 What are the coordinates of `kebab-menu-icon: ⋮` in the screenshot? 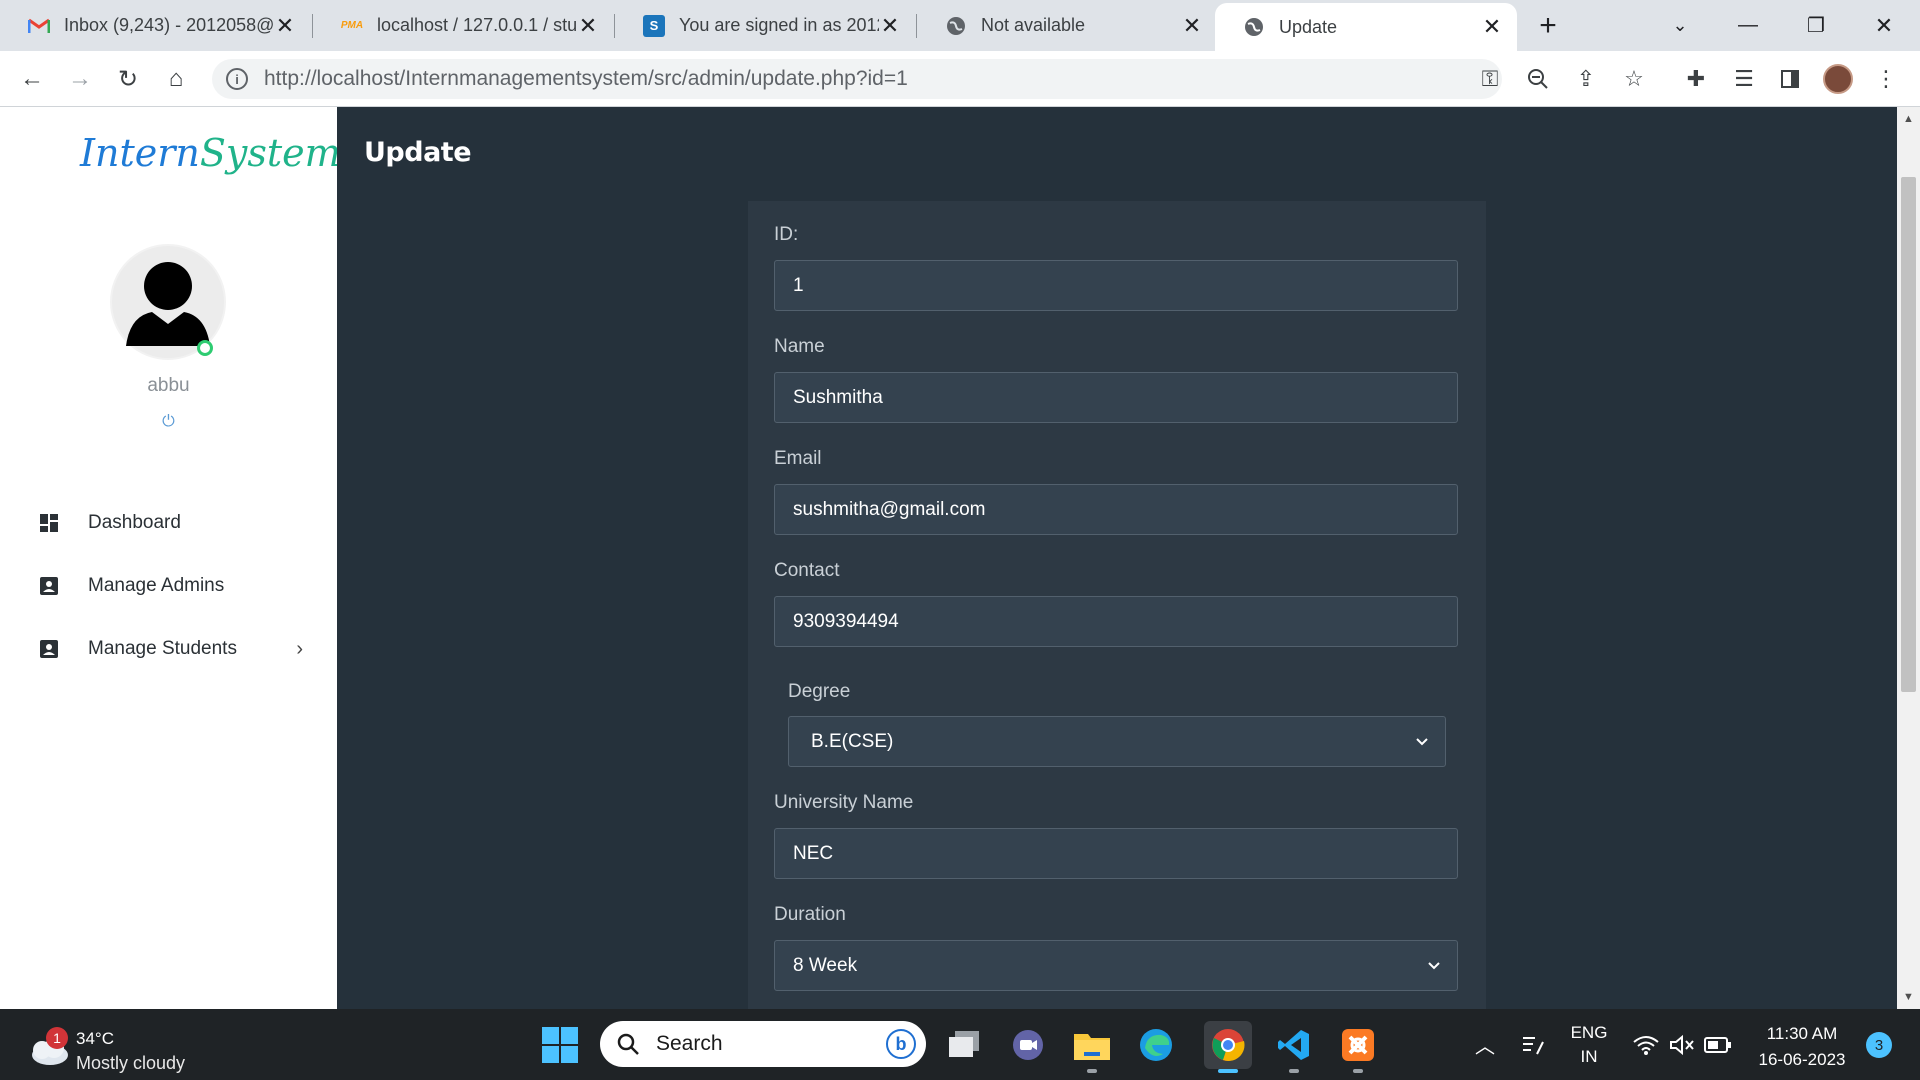 It's located at (1886, 79).